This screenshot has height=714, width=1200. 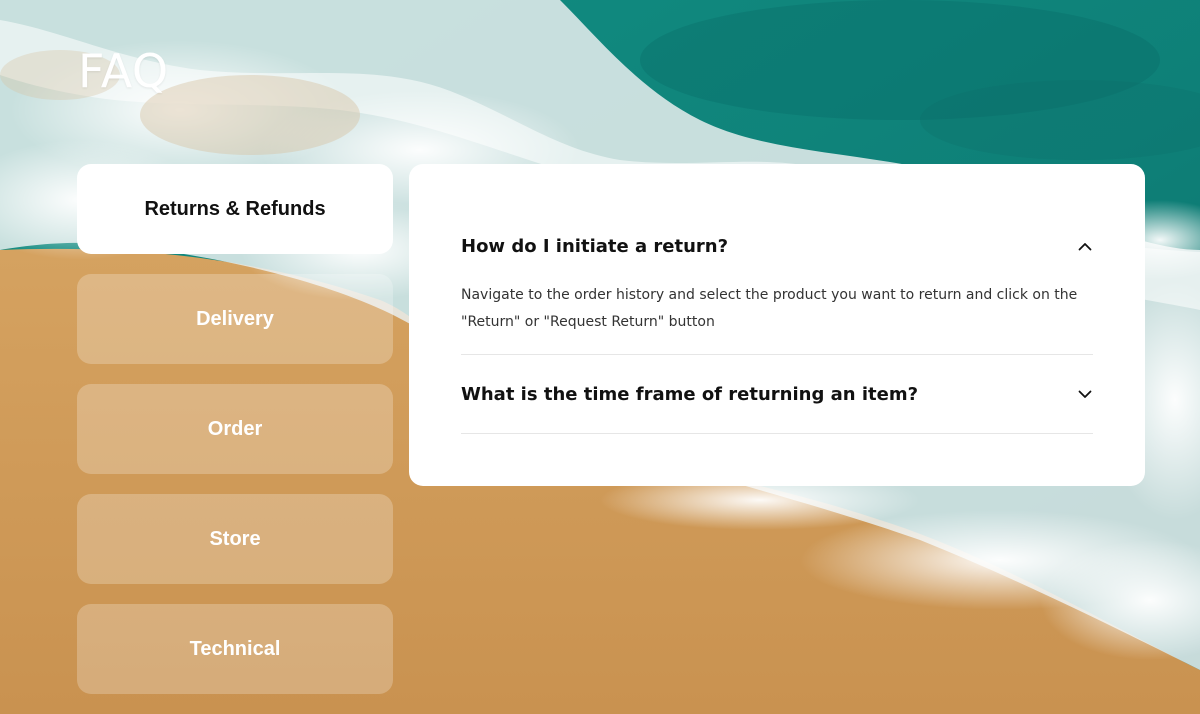 I want to click on category-button-technical: Technical, so click(x=235, y=649).